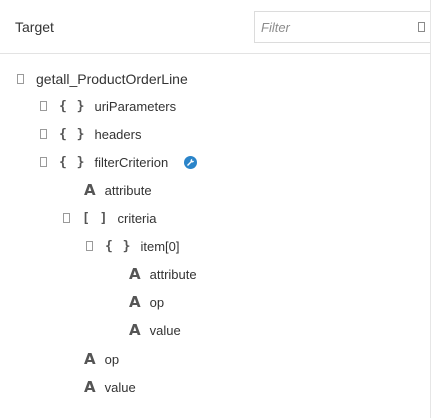 This screenshot has width=432, height=418. I want to click on wrench-icon, so click(191, 162).